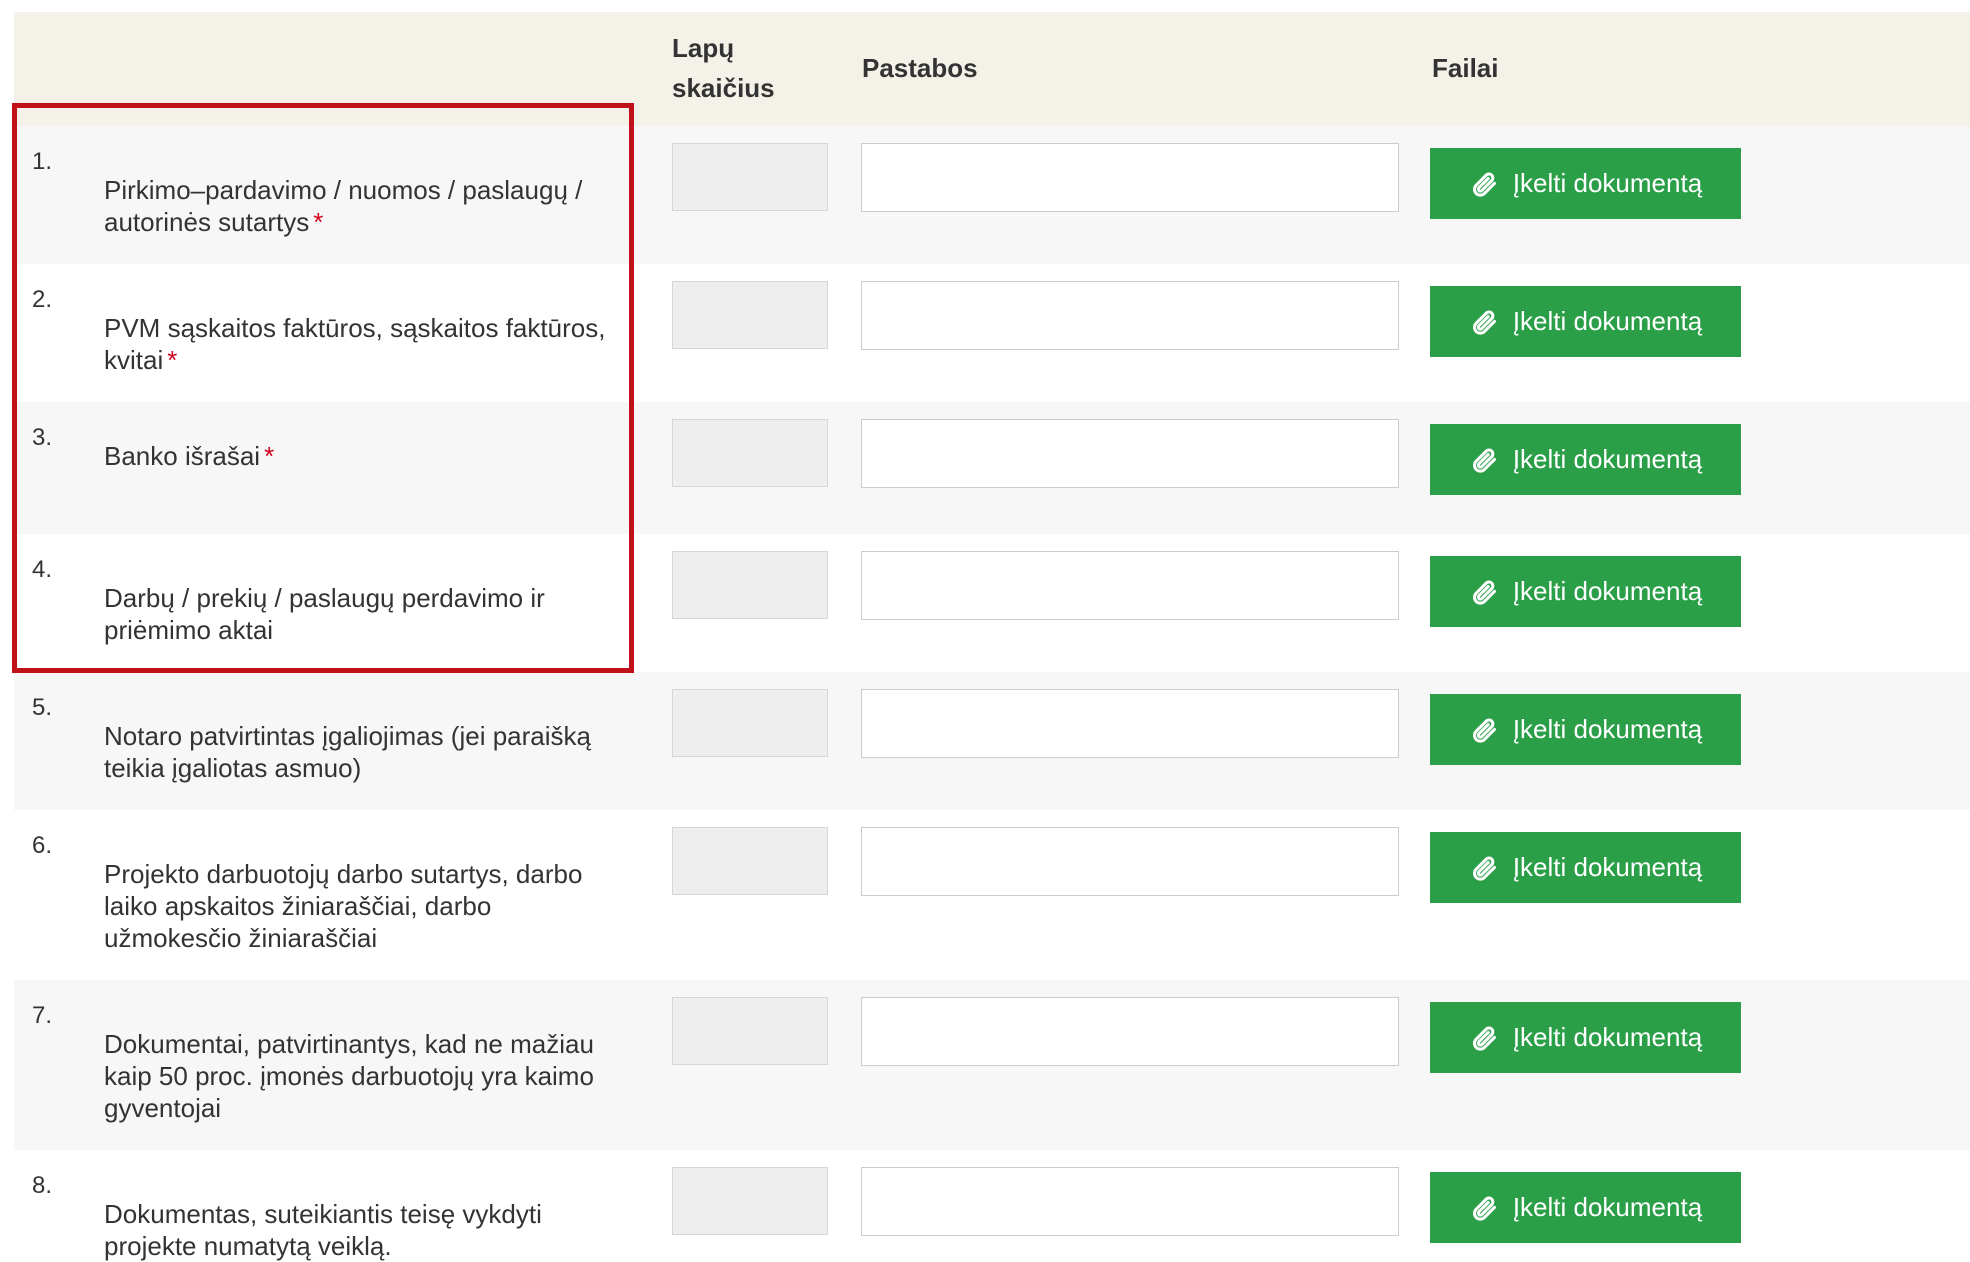 This screenshot has height=1262, width=1970. Describe the element at coordinates (1465, 68) in the screenshot. I see `header-files: Failai` at that location.